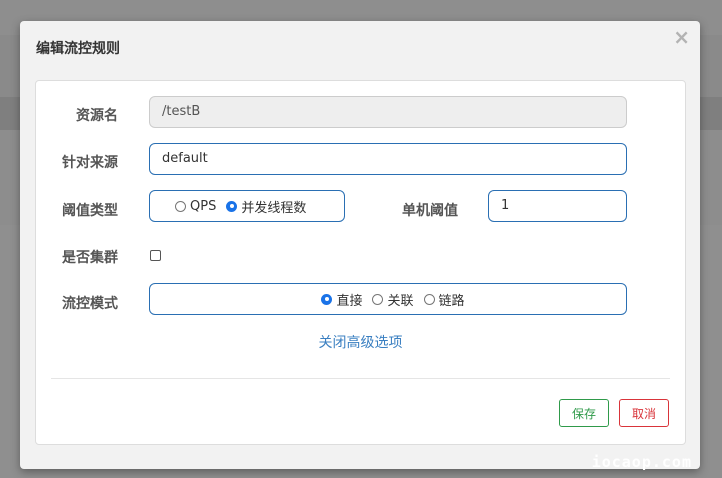  I want to click on flow-mode-label: 流控模式, so click(90, 304).